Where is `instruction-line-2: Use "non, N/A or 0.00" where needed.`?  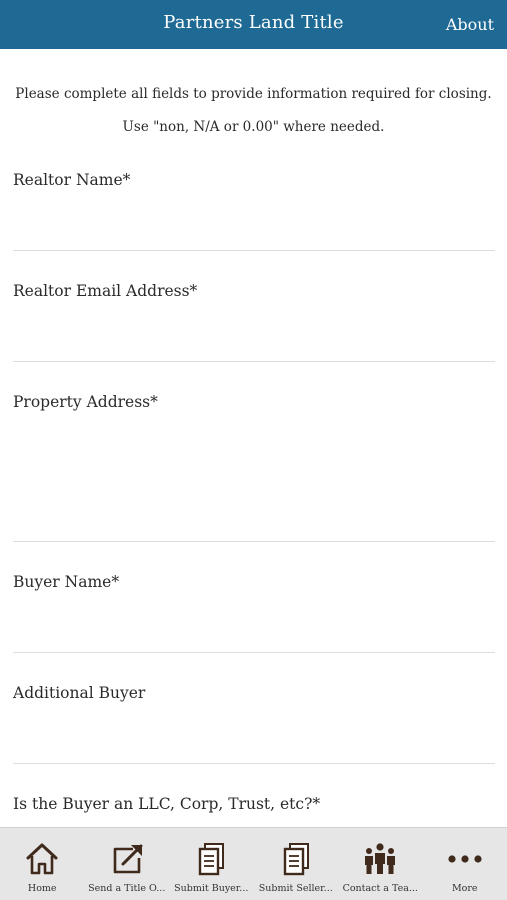 instruction-line-2: Use "non, N/A or 0.00" where needed. is located at coordinates (253, 127).